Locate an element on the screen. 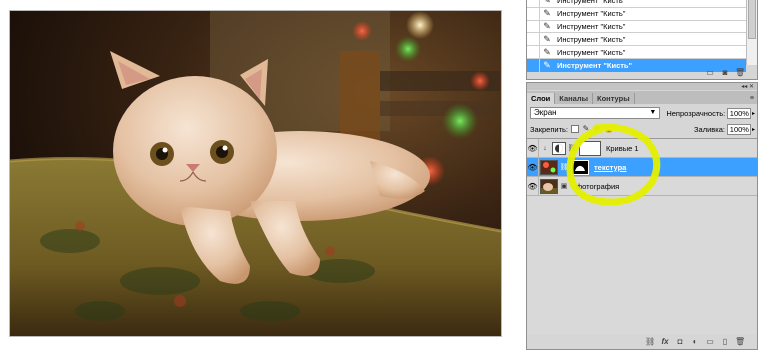 The width and height of the screenshot is (770, 353). panel-tabs: Слои Каналы Контуры ≡ is located at coordinates (642, 97).